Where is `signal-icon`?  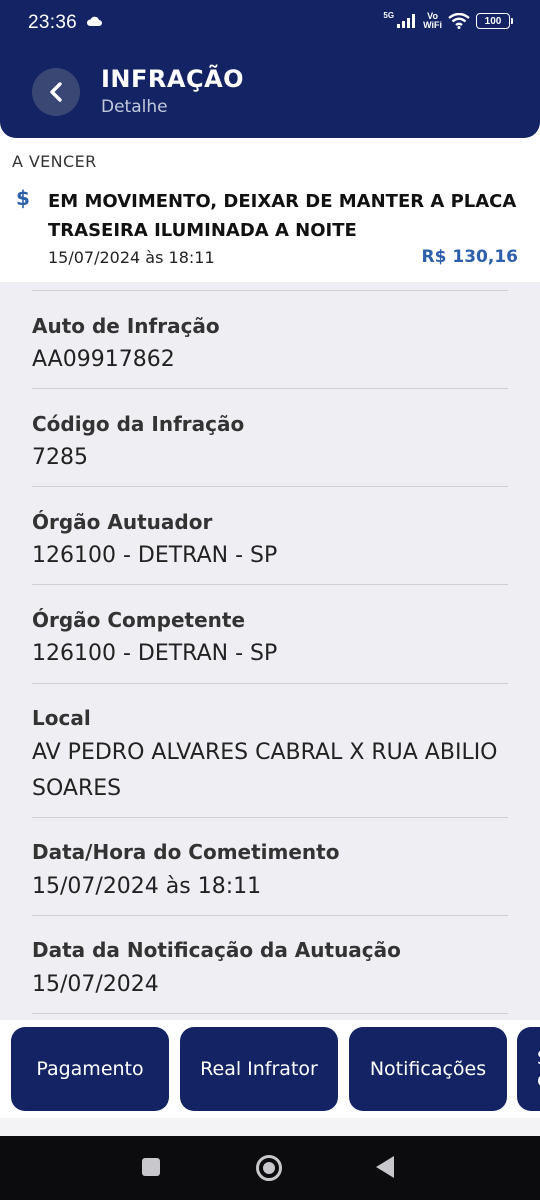 signal-icon is located at coordinates (406, 21).